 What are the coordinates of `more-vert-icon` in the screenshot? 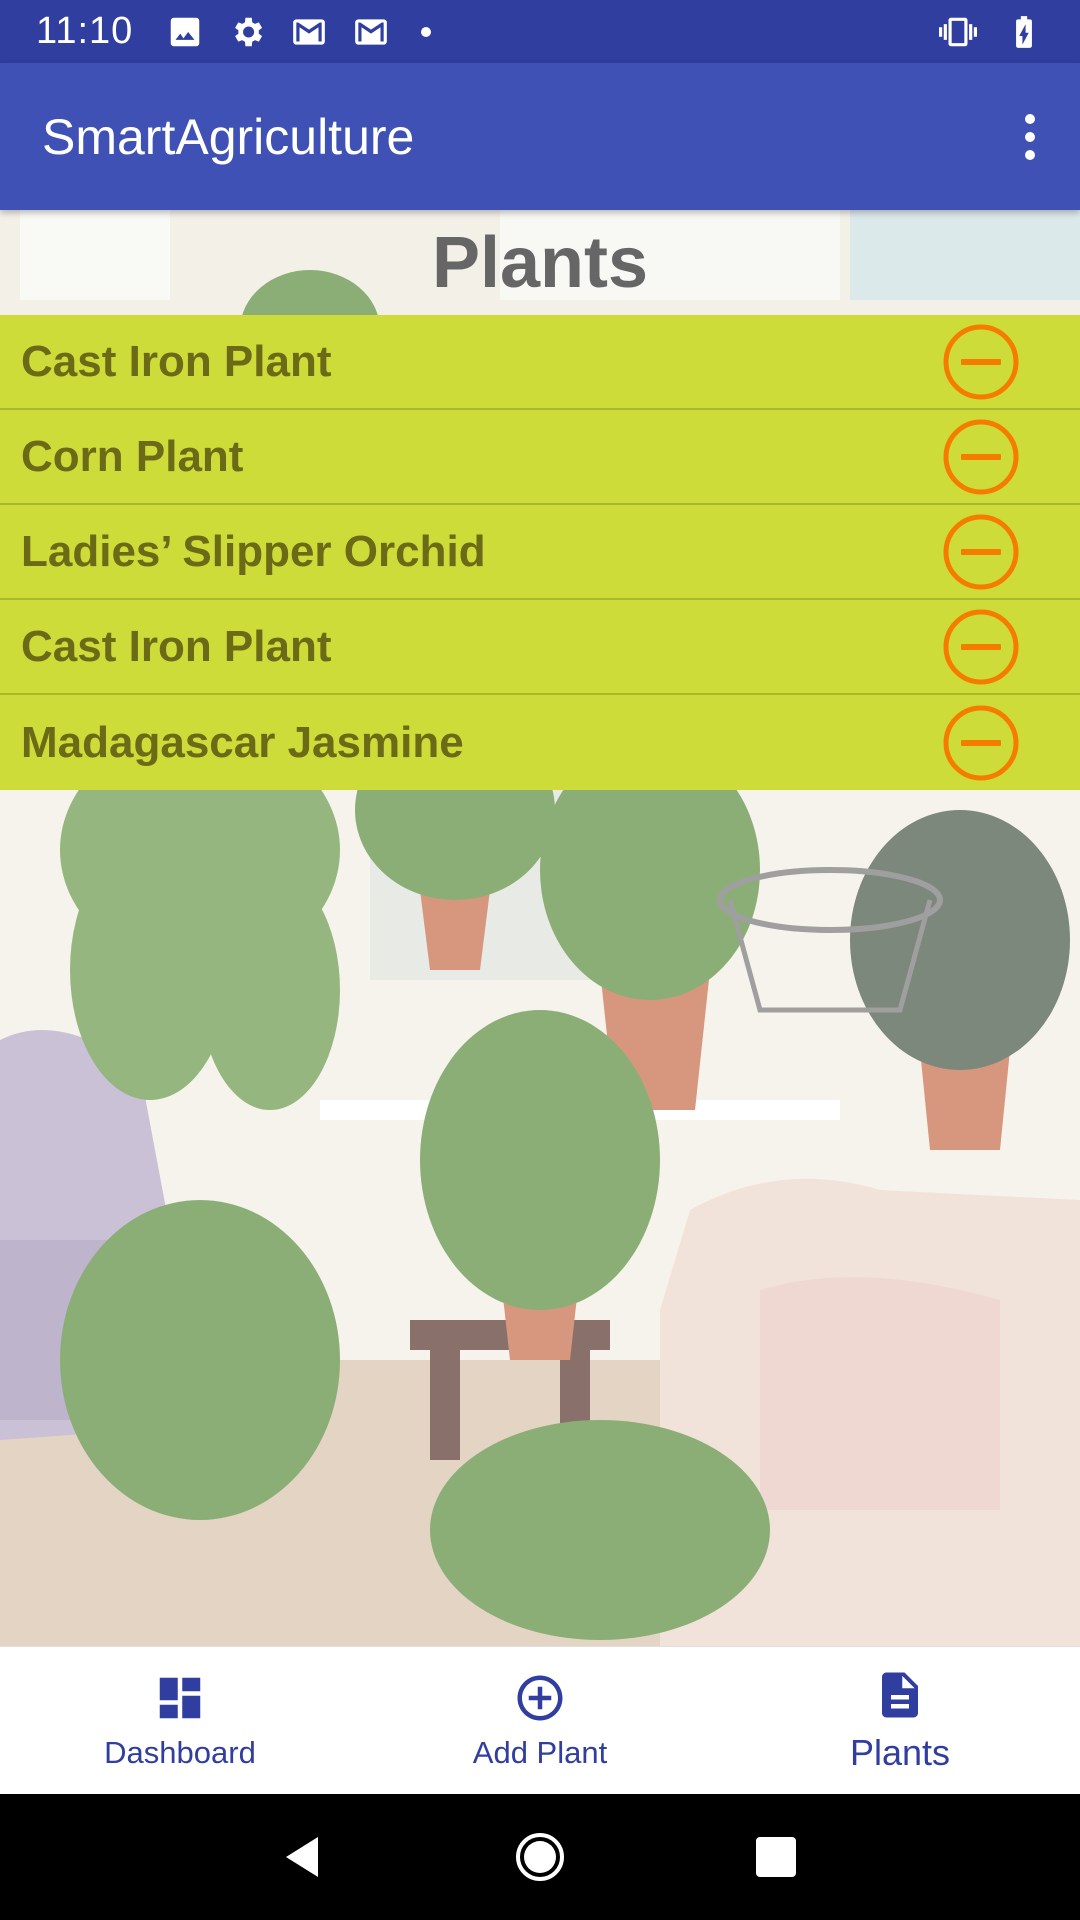 It's located at (1008, 137).